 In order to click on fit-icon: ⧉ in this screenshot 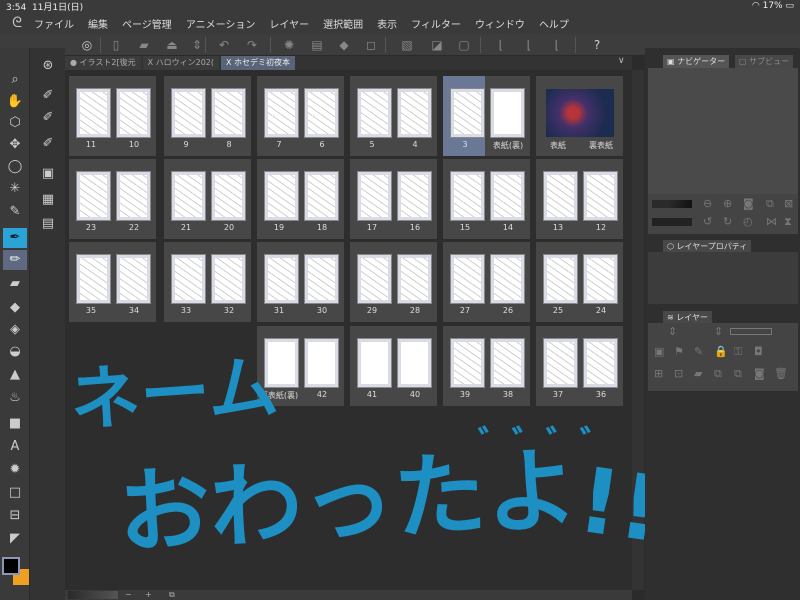, I will do `click(770, 204)`.